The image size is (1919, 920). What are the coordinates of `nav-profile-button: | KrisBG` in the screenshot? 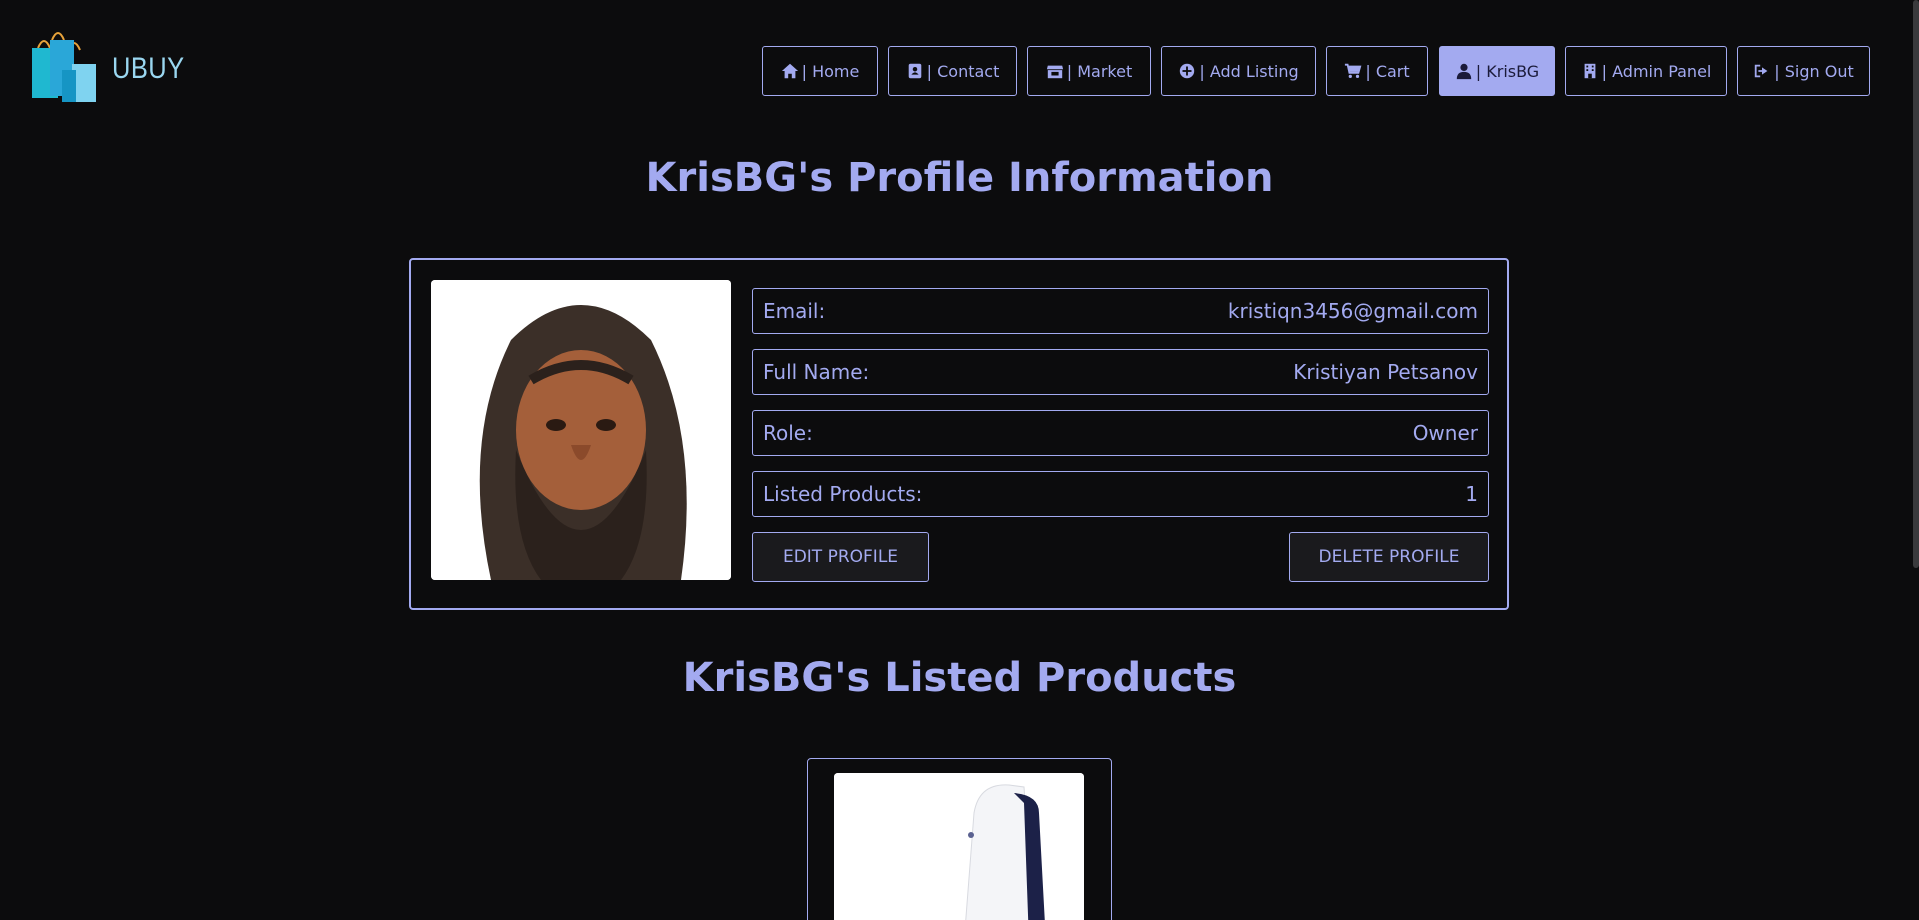 It's located at (1497, 71).